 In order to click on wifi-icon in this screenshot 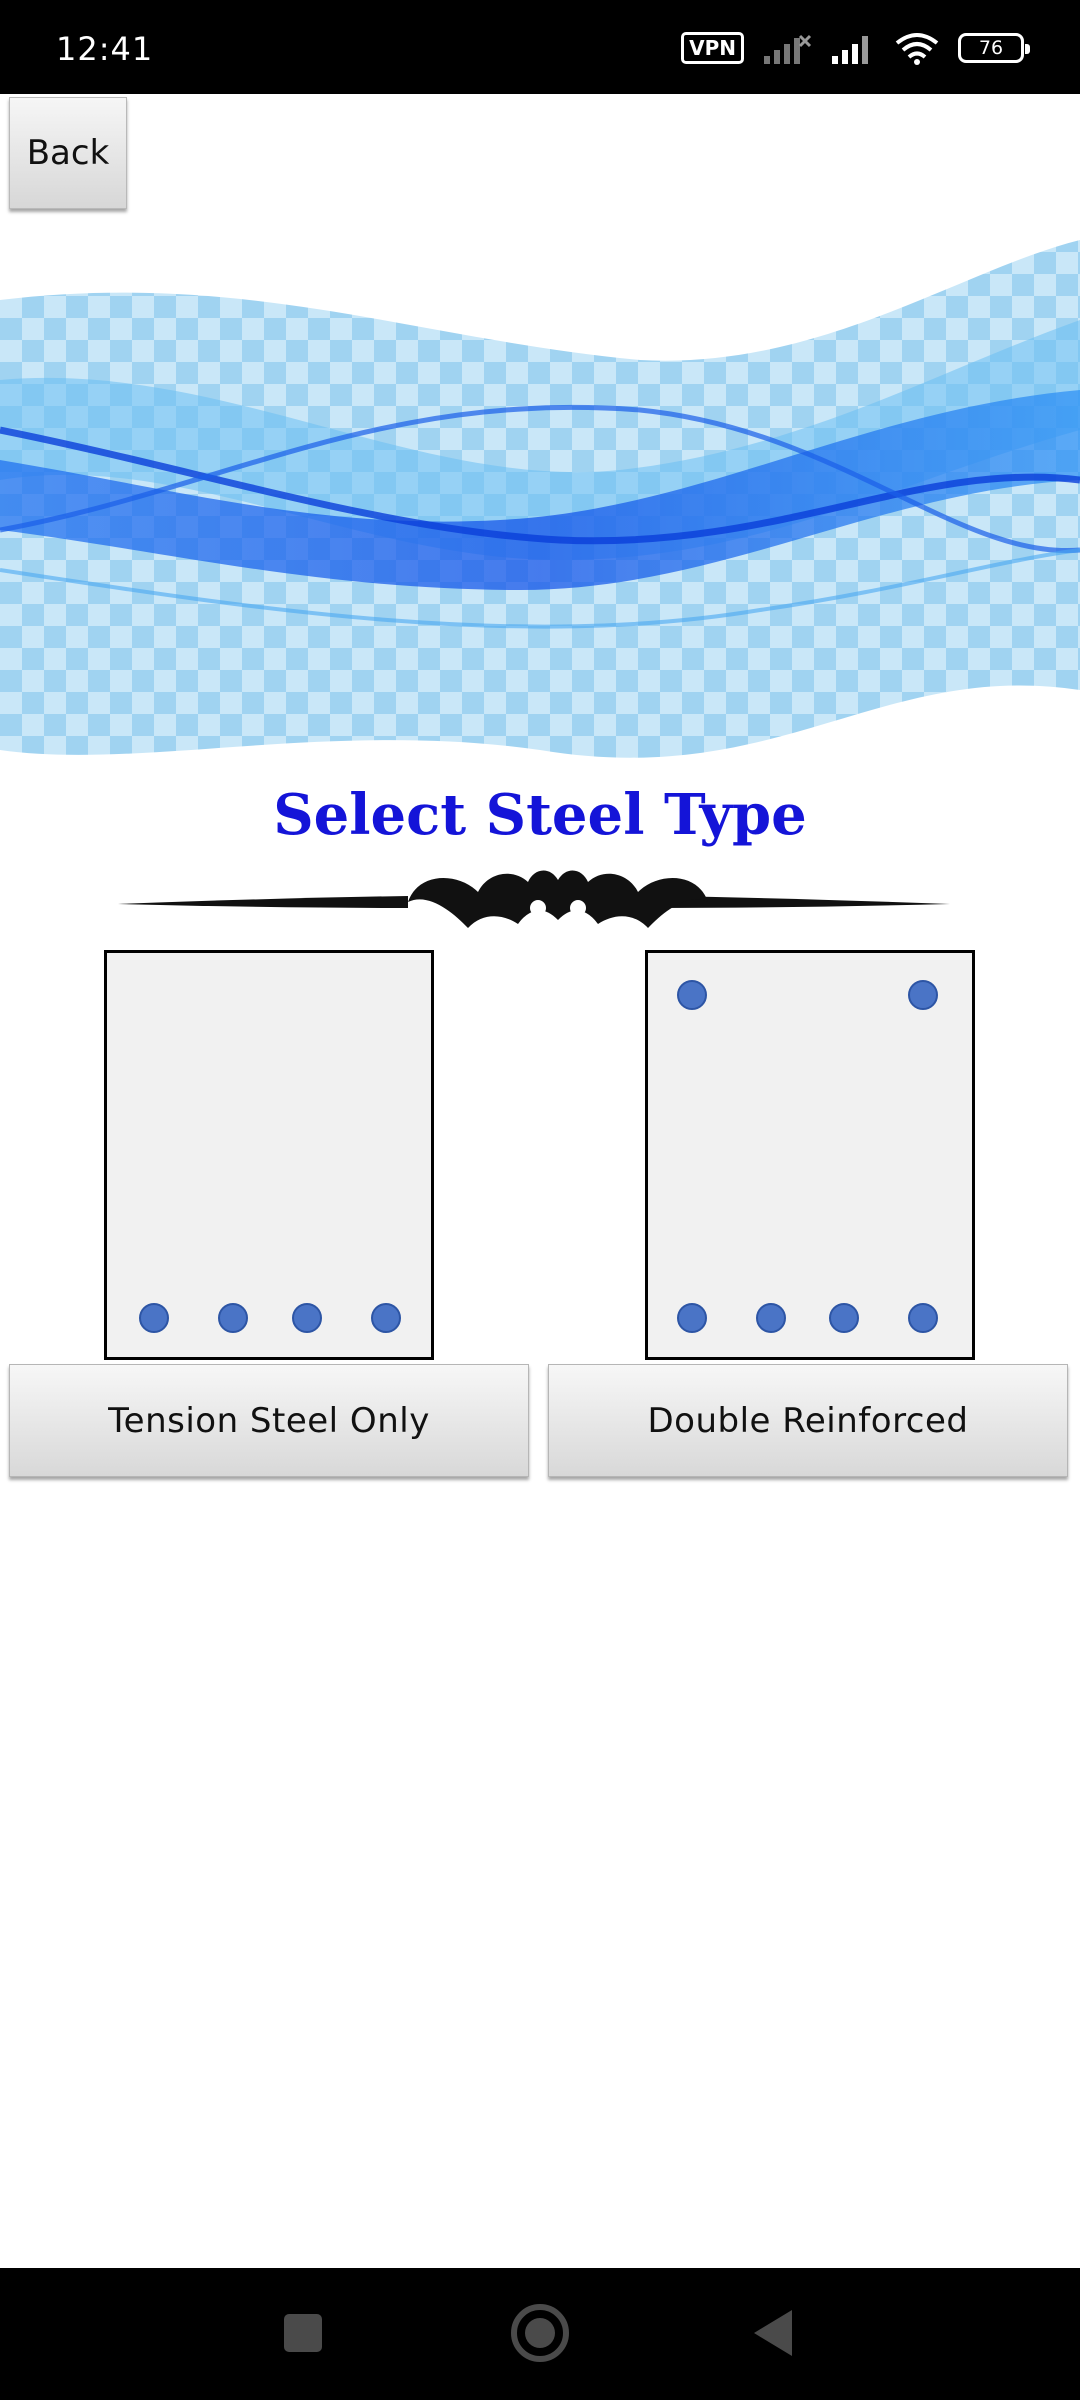, I will do `click(917, 49)`.